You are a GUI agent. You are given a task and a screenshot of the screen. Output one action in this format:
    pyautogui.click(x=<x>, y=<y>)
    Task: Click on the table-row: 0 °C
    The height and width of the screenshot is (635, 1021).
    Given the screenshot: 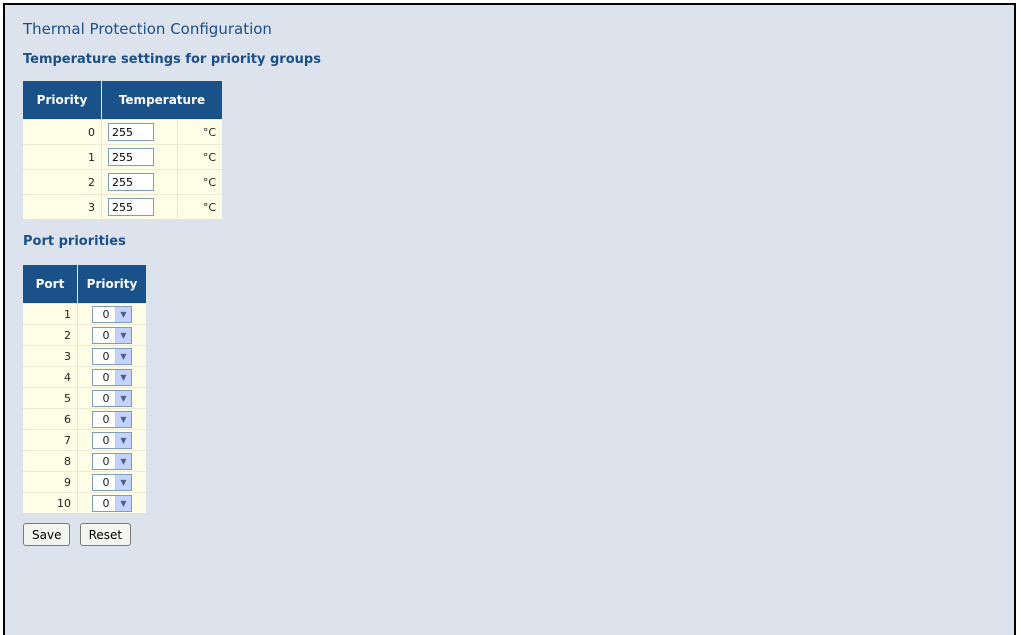 What is the action you would take?
    pyautogui.click(x=122, y=132)
    